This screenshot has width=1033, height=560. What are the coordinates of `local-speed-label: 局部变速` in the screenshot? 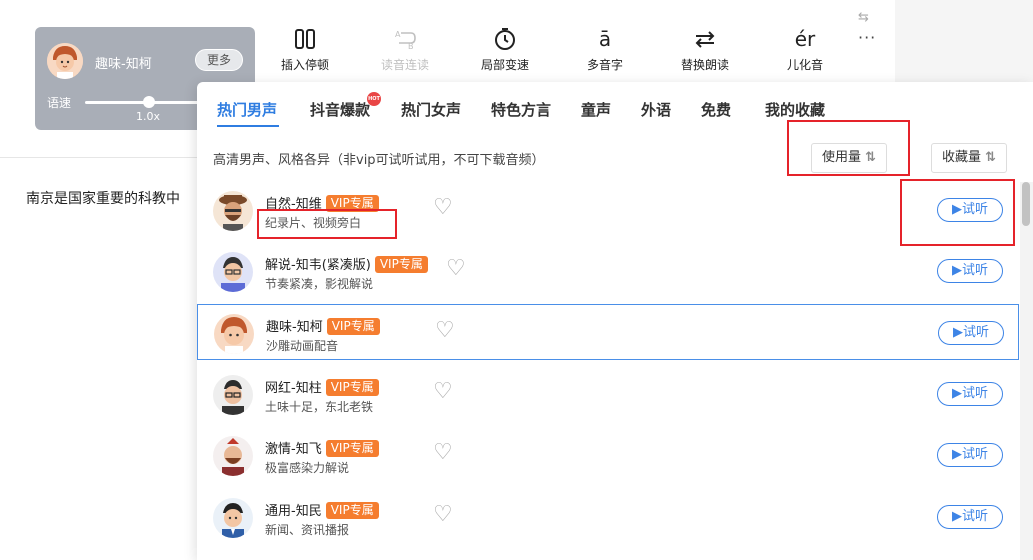 It's located at (504, 65).